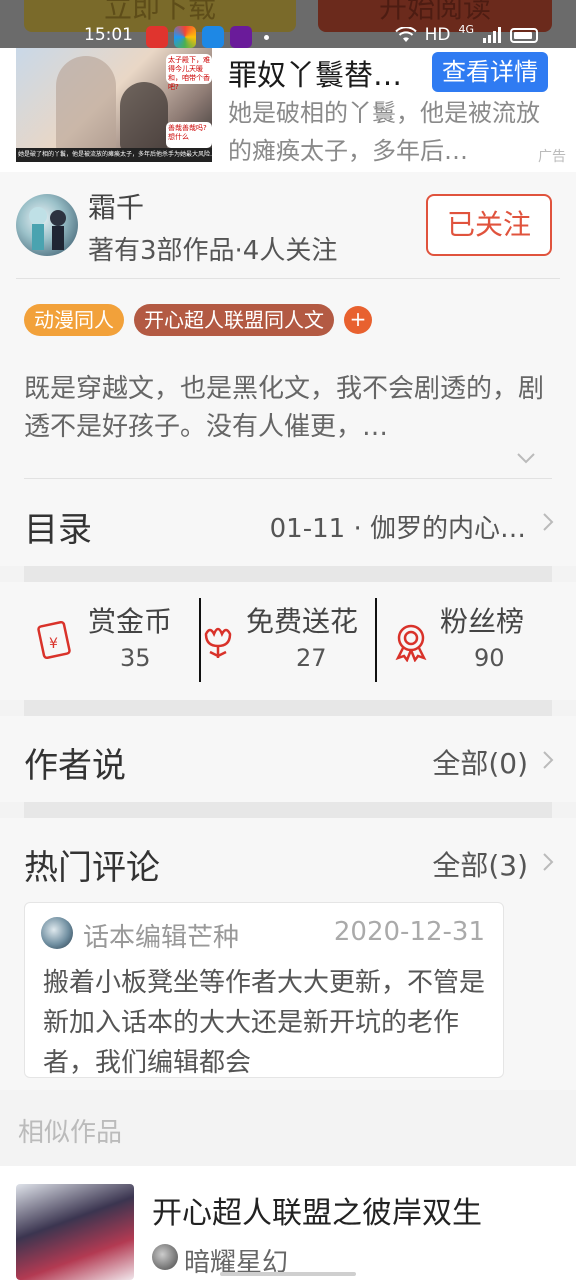  I want to click on app-purple-icon, so click(241, 37).